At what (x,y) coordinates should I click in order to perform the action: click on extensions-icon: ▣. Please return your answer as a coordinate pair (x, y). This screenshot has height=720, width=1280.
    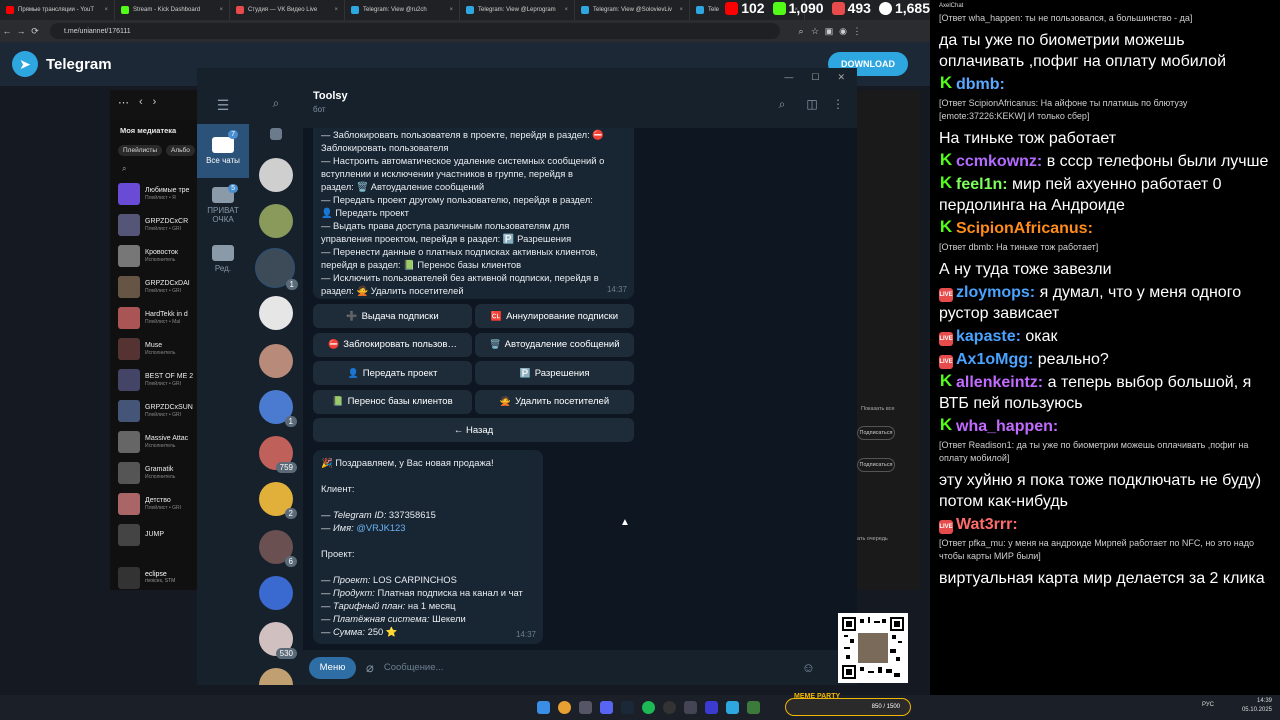
    Looking at the image, I should click on (829, 31).